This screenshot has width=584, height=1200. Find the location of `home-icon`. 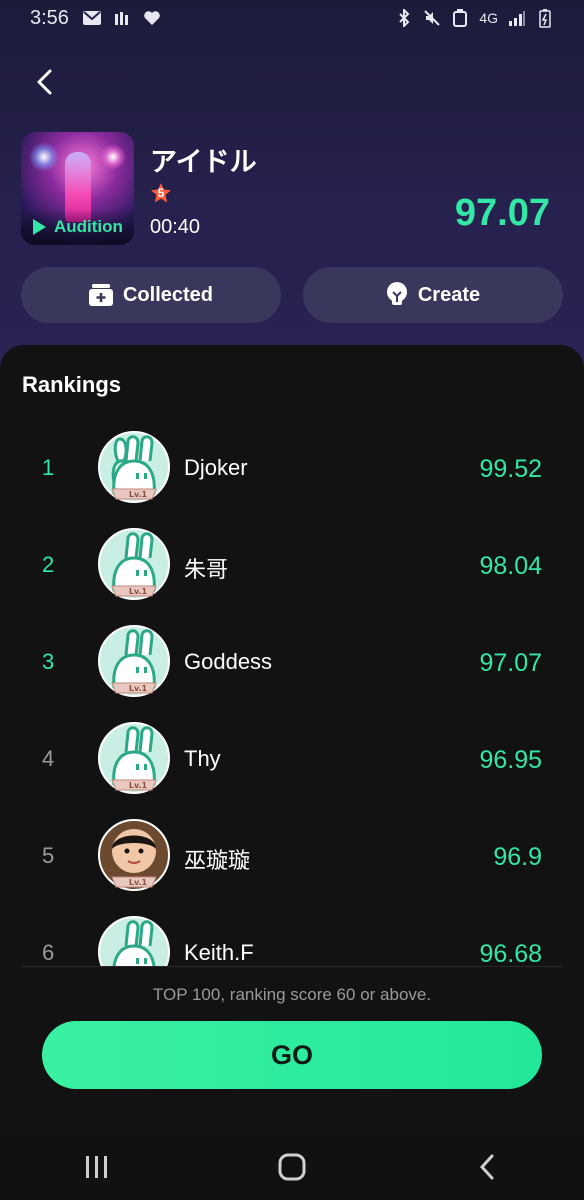

home-icon is located at coordinates (292, 1167).